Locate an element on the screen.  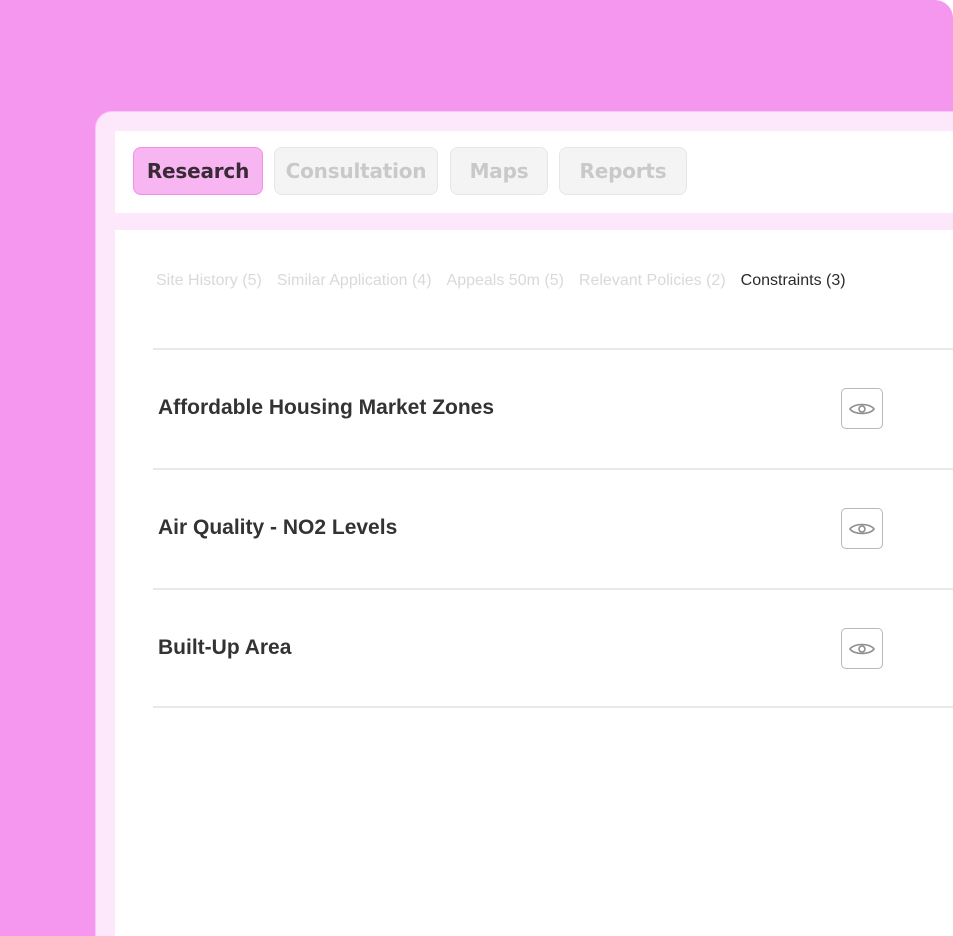
constraint-row: Built-Up Area is located at coordinates (553, 648).